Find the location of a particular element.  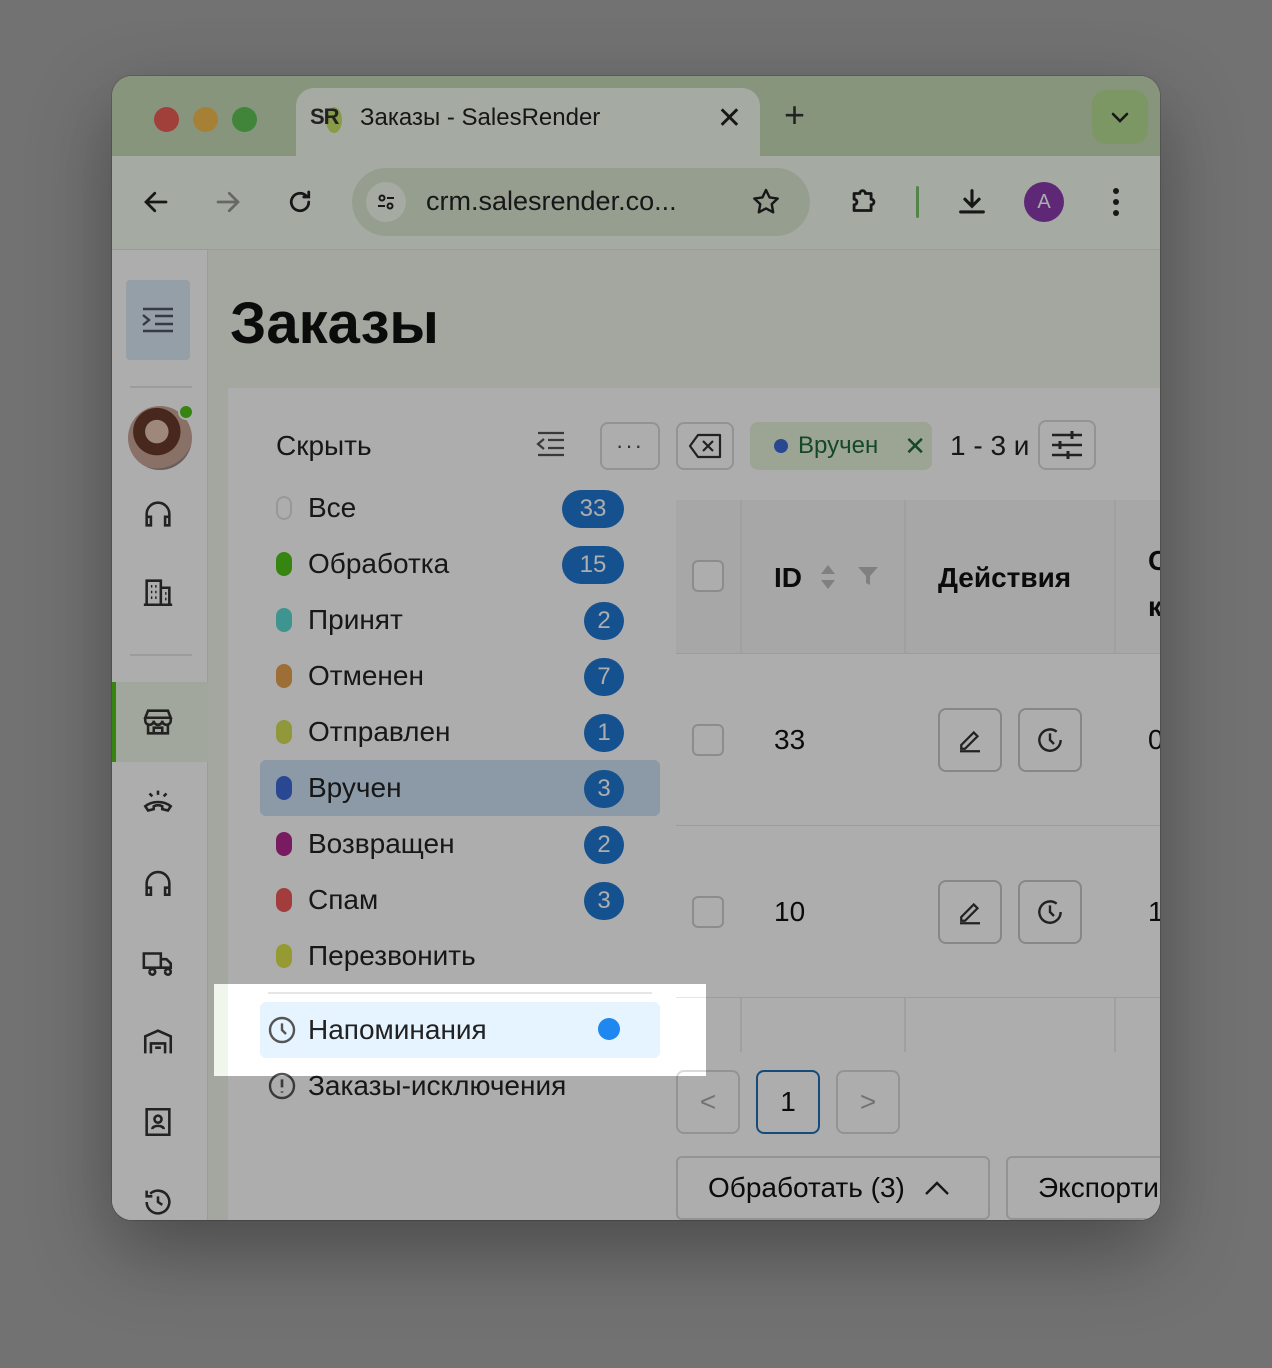

filter-chip-label: Вручен is located at coordinates (838, 445).